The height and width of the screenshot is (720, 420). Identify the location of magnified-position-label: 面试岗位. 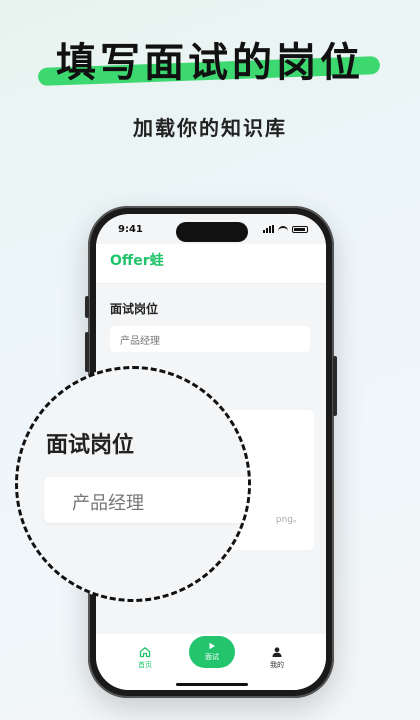
(90, 445).